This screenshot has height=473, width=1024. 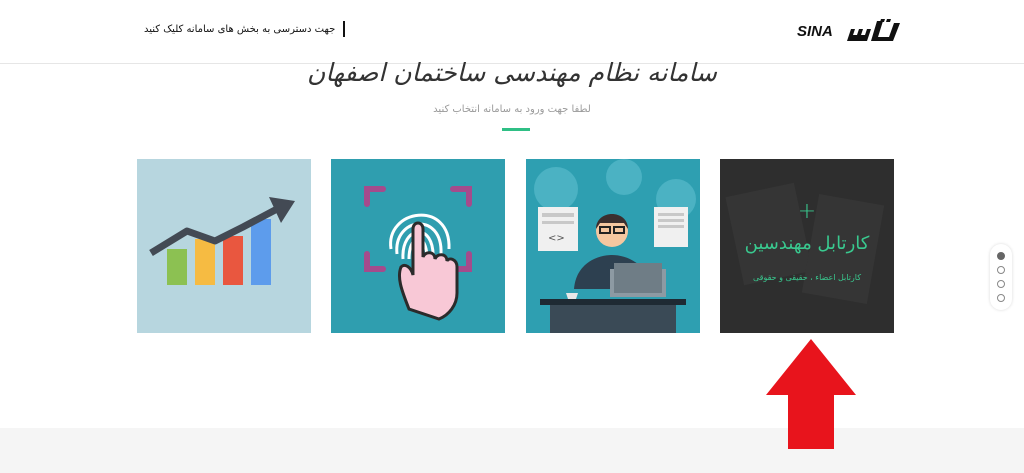 What do you see at coordinates (516, 129) in the screenshot?
I see `title-underline` at bounding box center [516, 129].